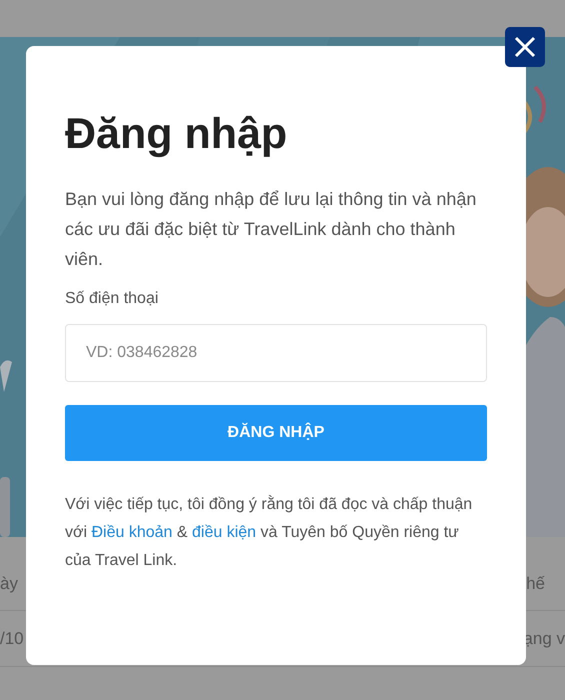 This screenshot has height=700, width=565. Describe the element at coordinates (12, 639) in the screenshot. I see `table-cell-text: /10` at that location.